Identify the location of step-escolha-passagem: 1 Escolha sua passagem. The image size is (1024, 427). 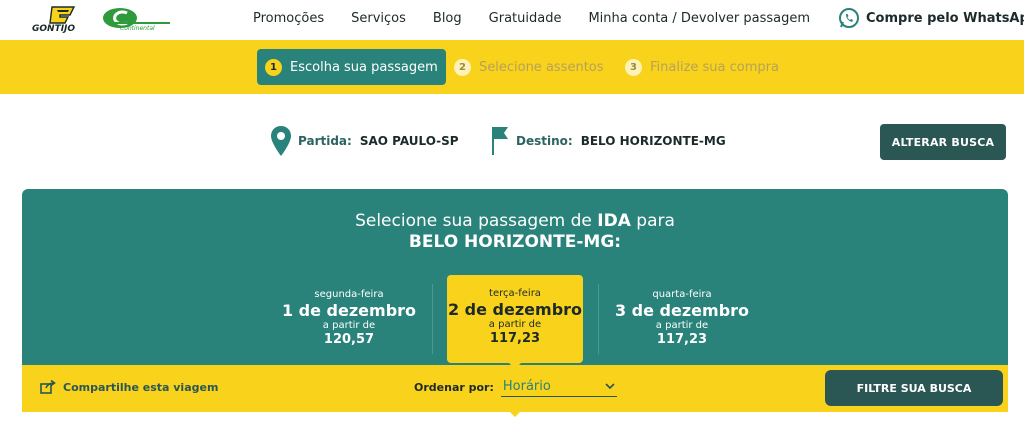
(351, 67).